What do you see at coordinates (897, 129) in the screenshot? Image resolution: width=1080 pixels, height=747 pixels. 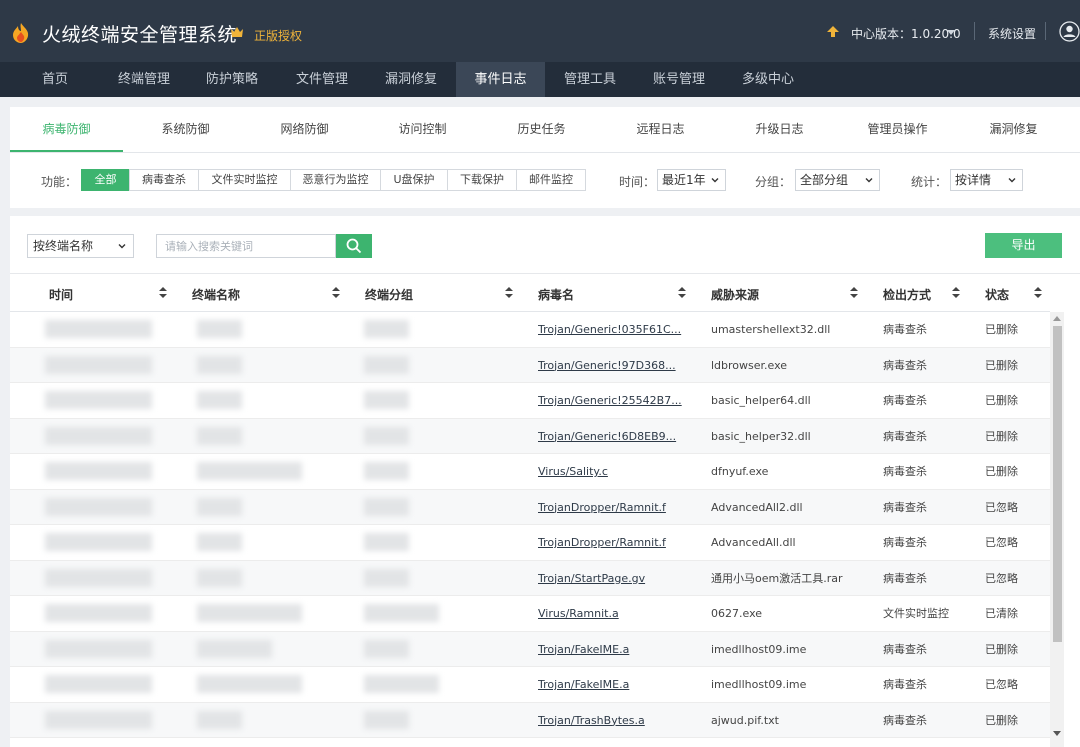 I see `tab-admin-operations: 管理员操作` at bounding box center [897, 129].